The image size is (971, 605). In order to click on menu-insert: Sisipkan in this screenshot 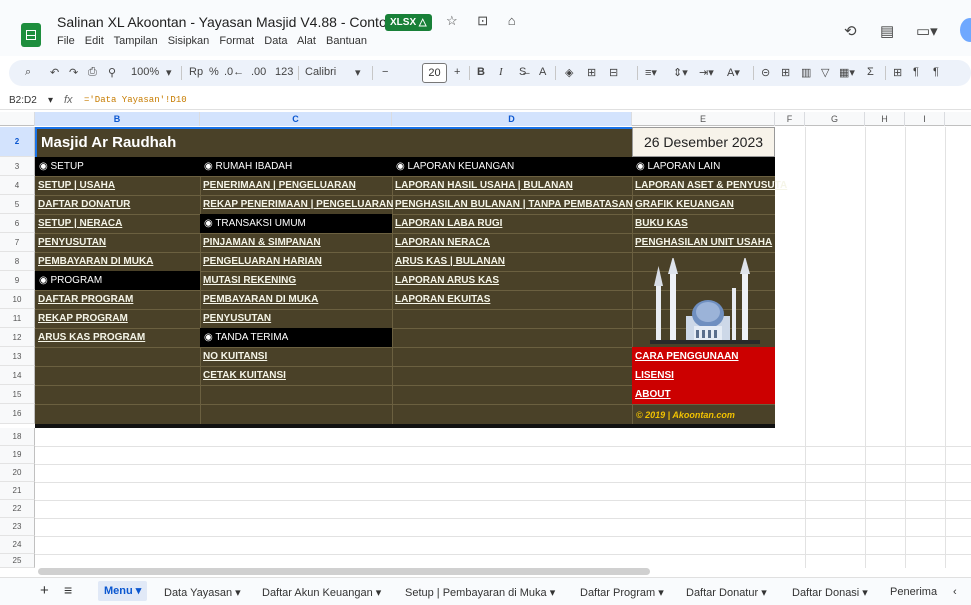, I will do `click(189, 41)`.